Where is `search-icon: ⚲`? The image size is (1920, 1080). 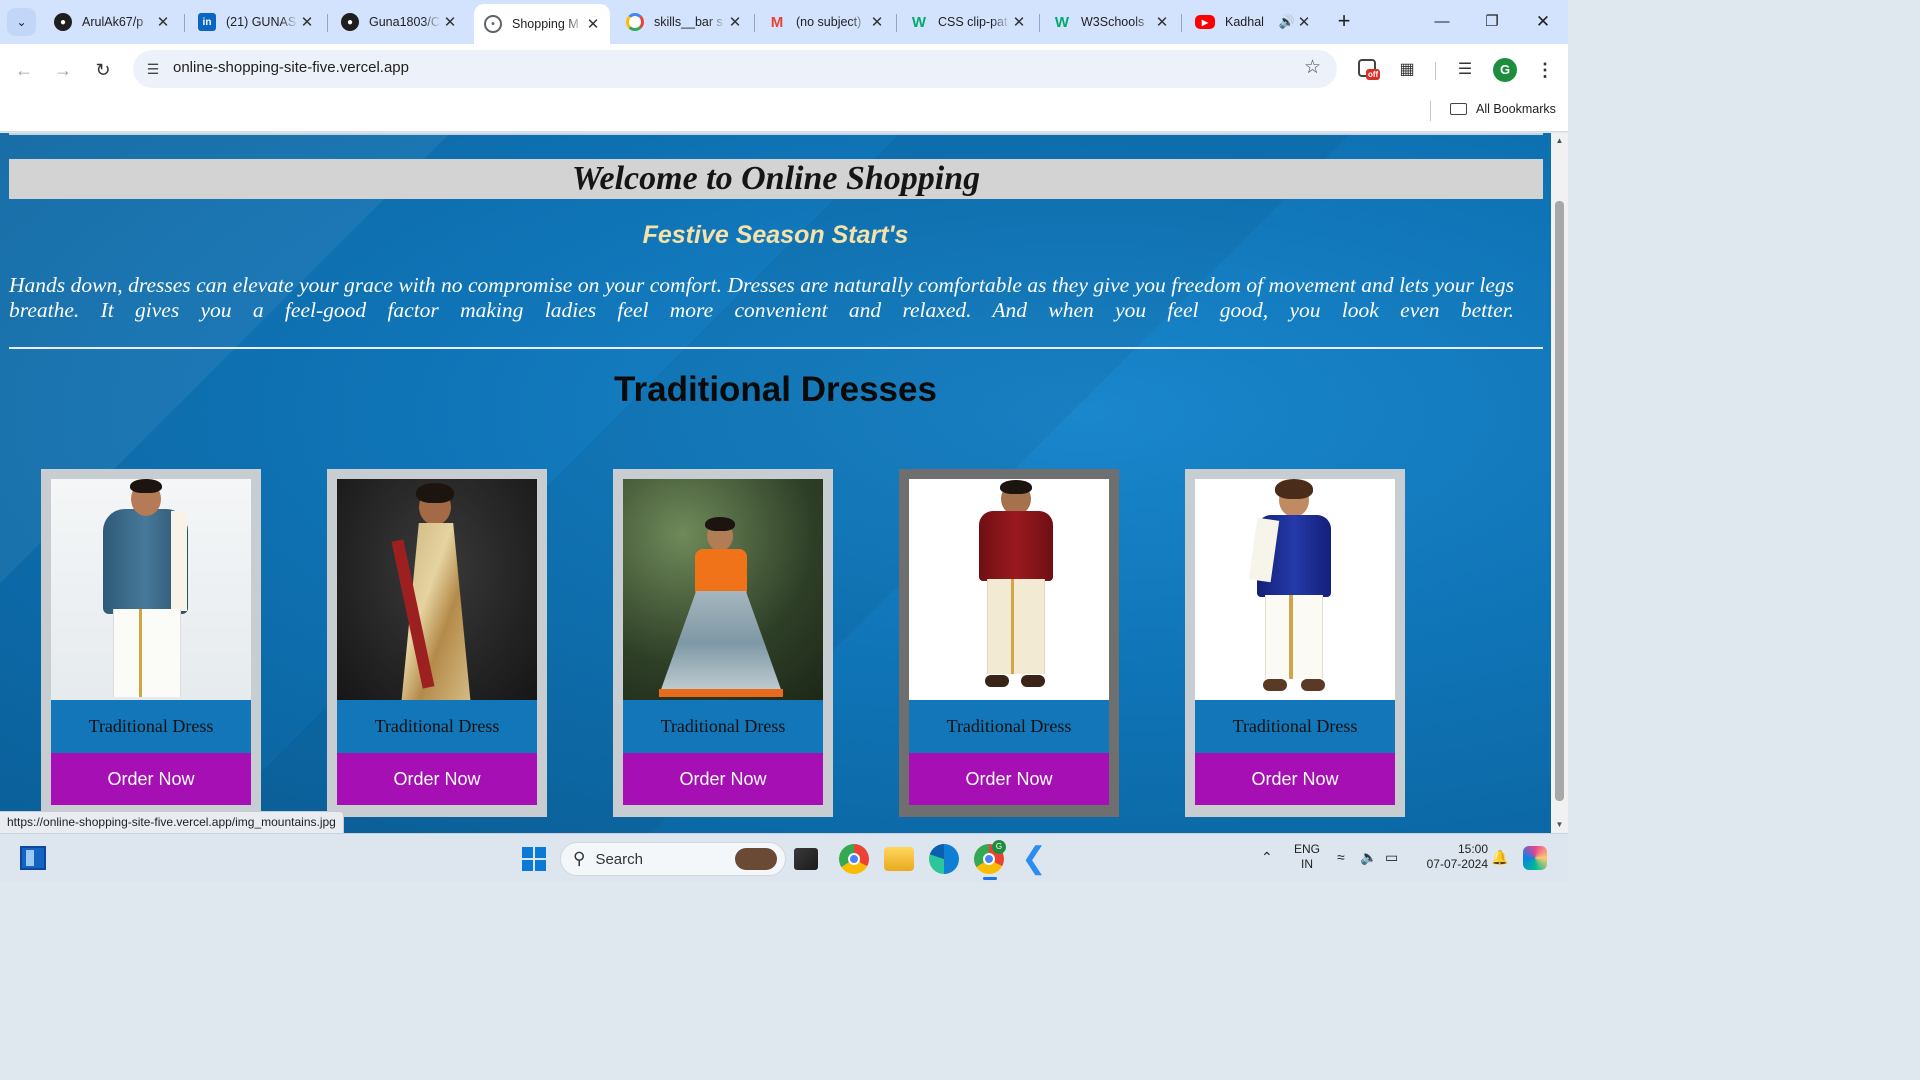 search-icon: ⚲ is located at coordinates (579, 858).